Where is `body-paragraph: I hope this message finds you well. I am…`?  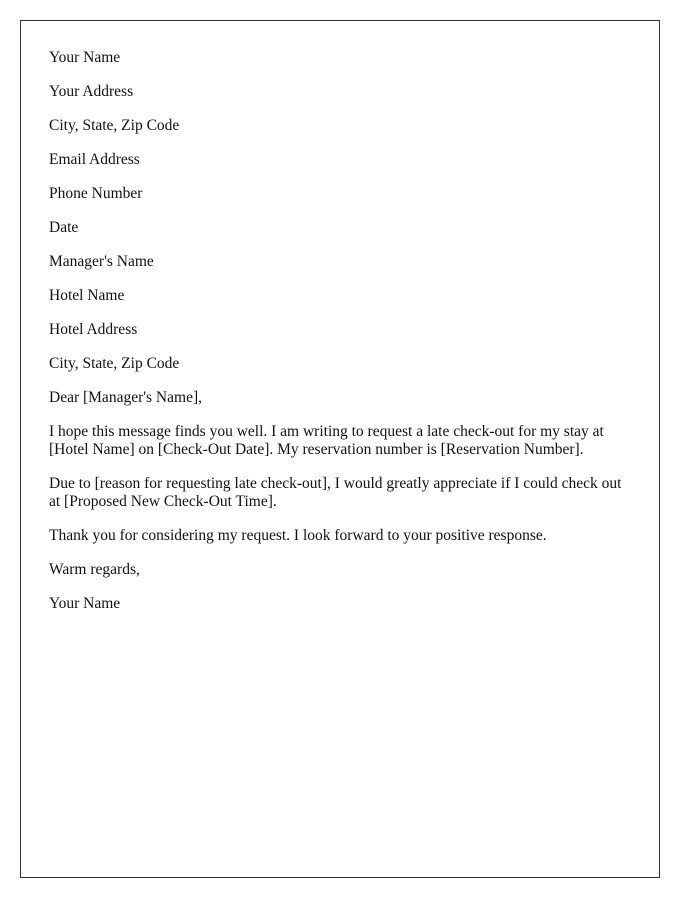
body-paragraph: I hope this message finds you well. I am… is located at coordinates (326, 440).